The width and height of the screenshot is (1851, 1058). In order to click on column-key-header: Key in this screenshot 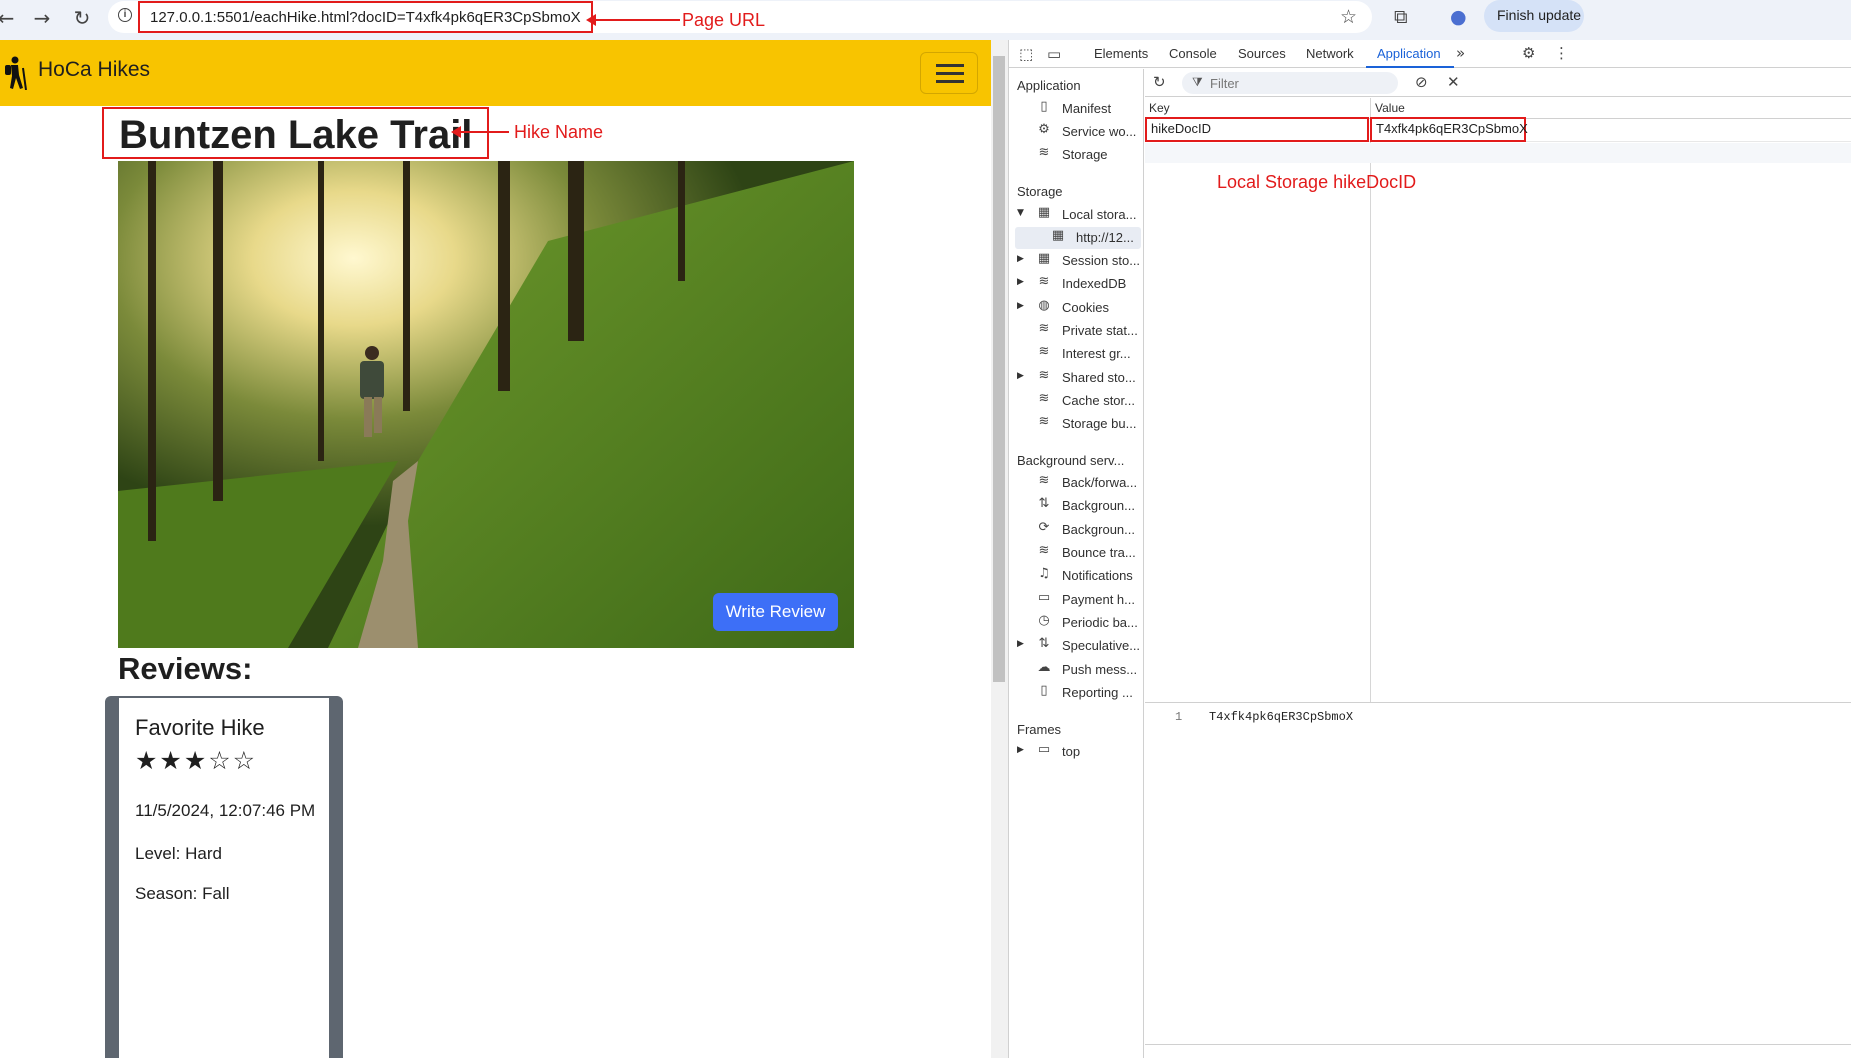, I will do `click(1159, 108)`.